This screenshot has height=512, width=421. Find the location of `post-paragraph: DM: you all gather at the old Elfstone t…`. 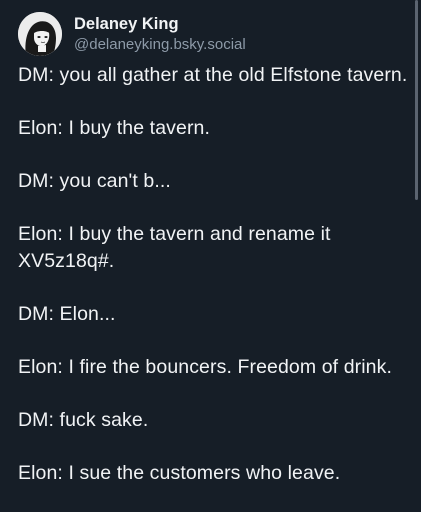

post-paragraph: DM: you all gather at the old Elfstone t… is located at coordinates (213, 75).